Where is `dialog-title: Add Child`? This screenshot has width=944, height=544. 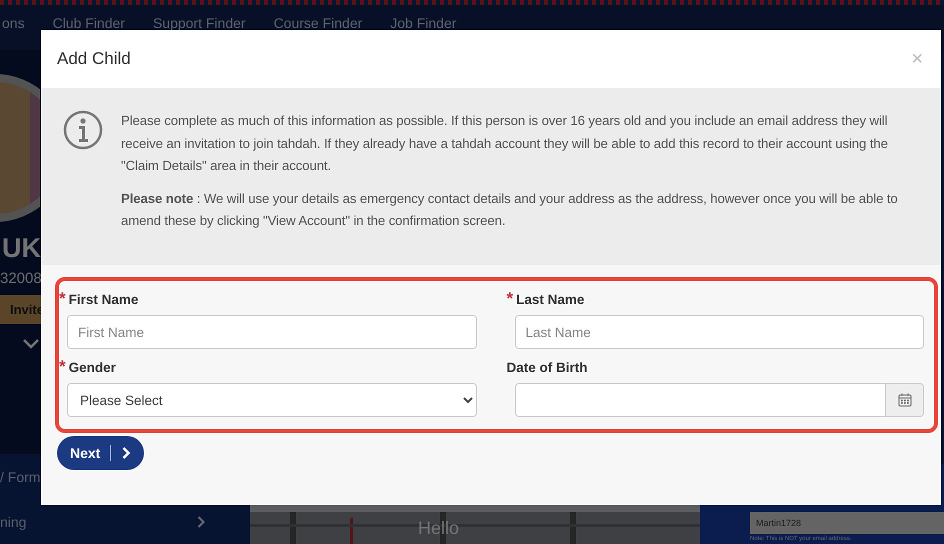 dialog-title: Add Child is located at coordinates (94, 59).